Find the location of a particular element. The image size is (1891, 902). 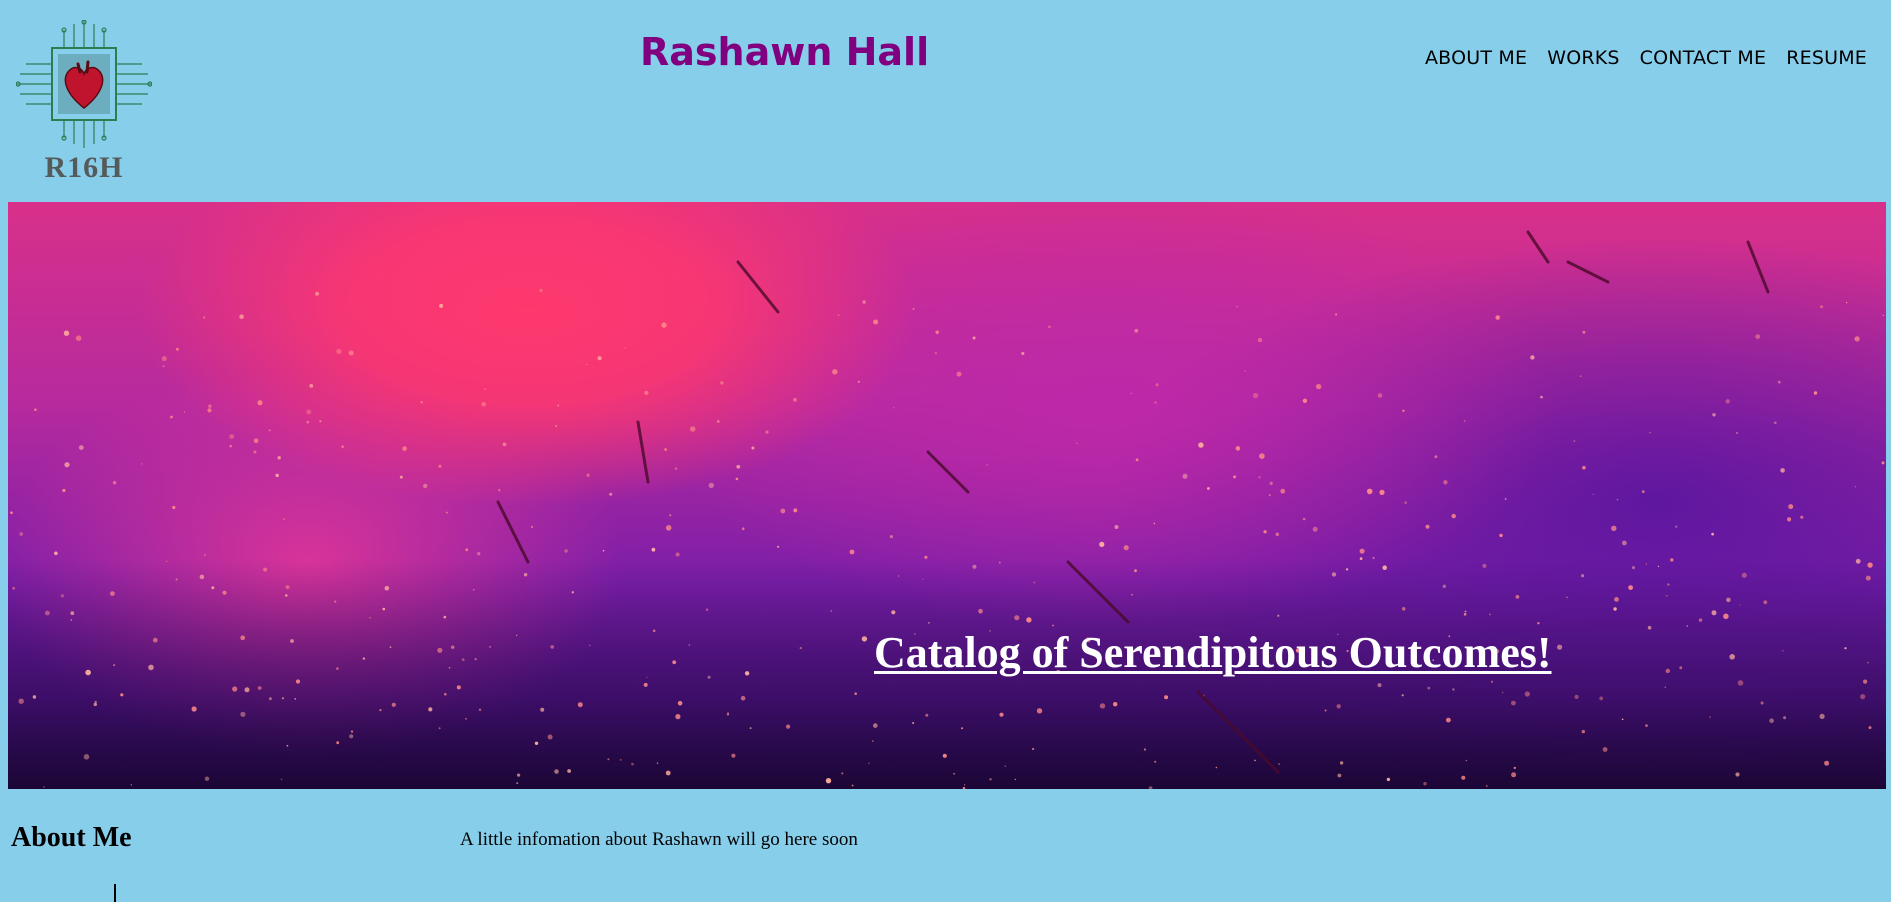

nav-resume: RESUME is located at coordinates (1826, 58).